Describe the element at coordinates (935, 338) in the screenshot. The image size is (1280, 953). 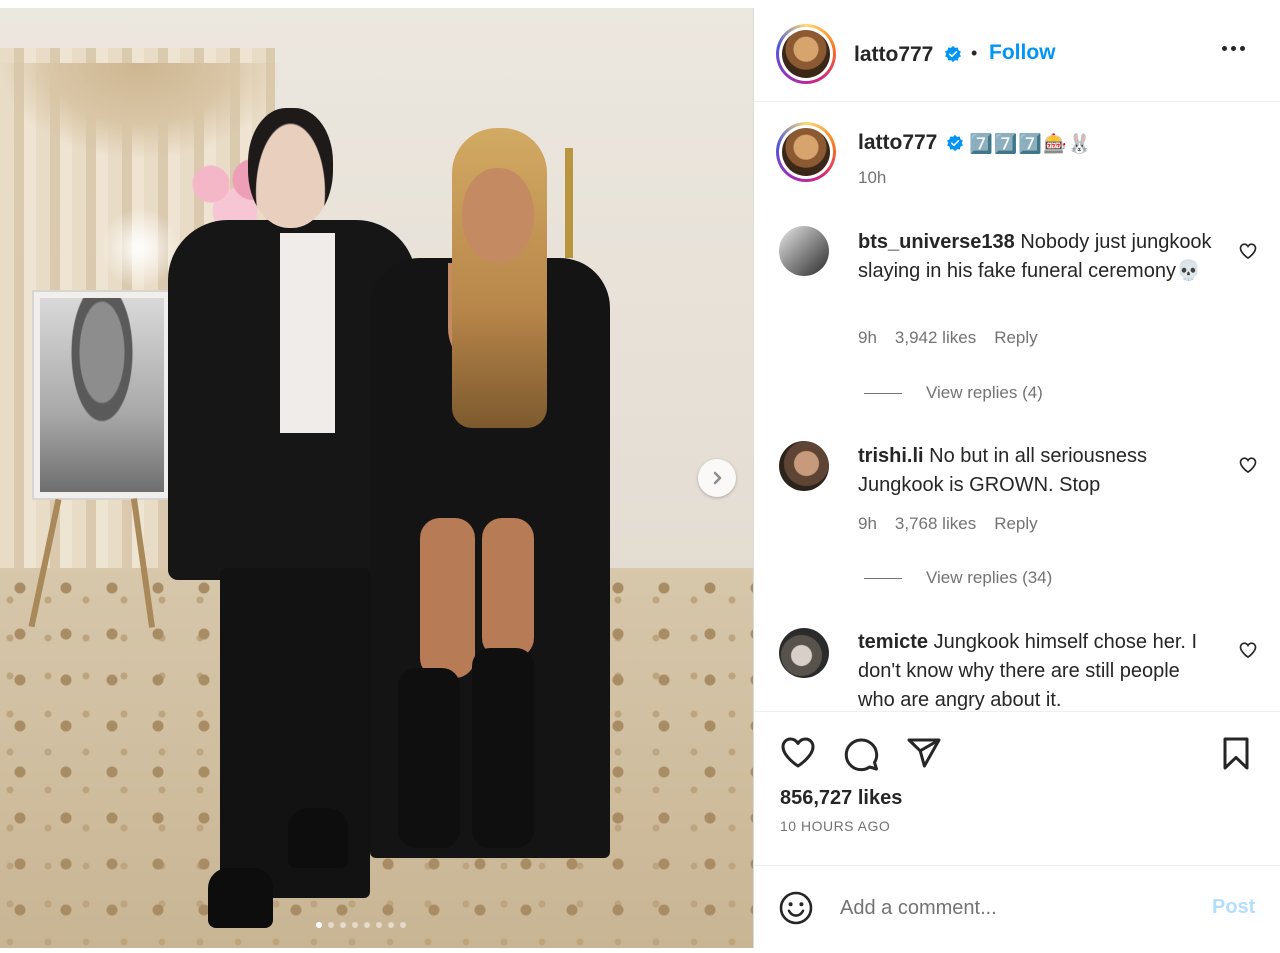
I see `comment-likes: 3,942 likes` at that location.